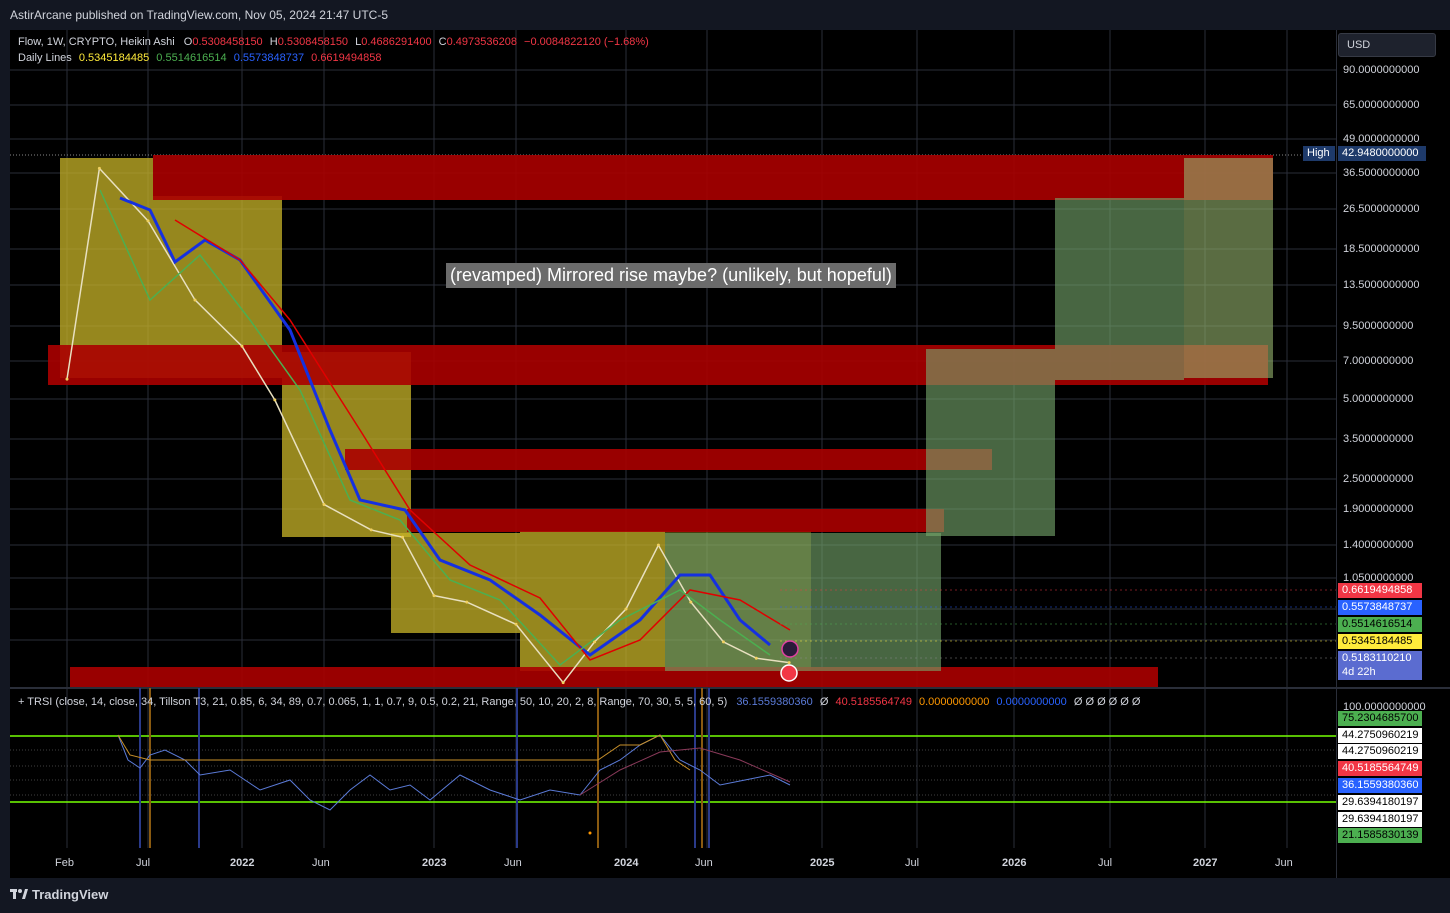  What do you see at coordinates (822, 863) in the screenshot?
I see `time-axis-label: 2025` at bounding box center [822, 863].